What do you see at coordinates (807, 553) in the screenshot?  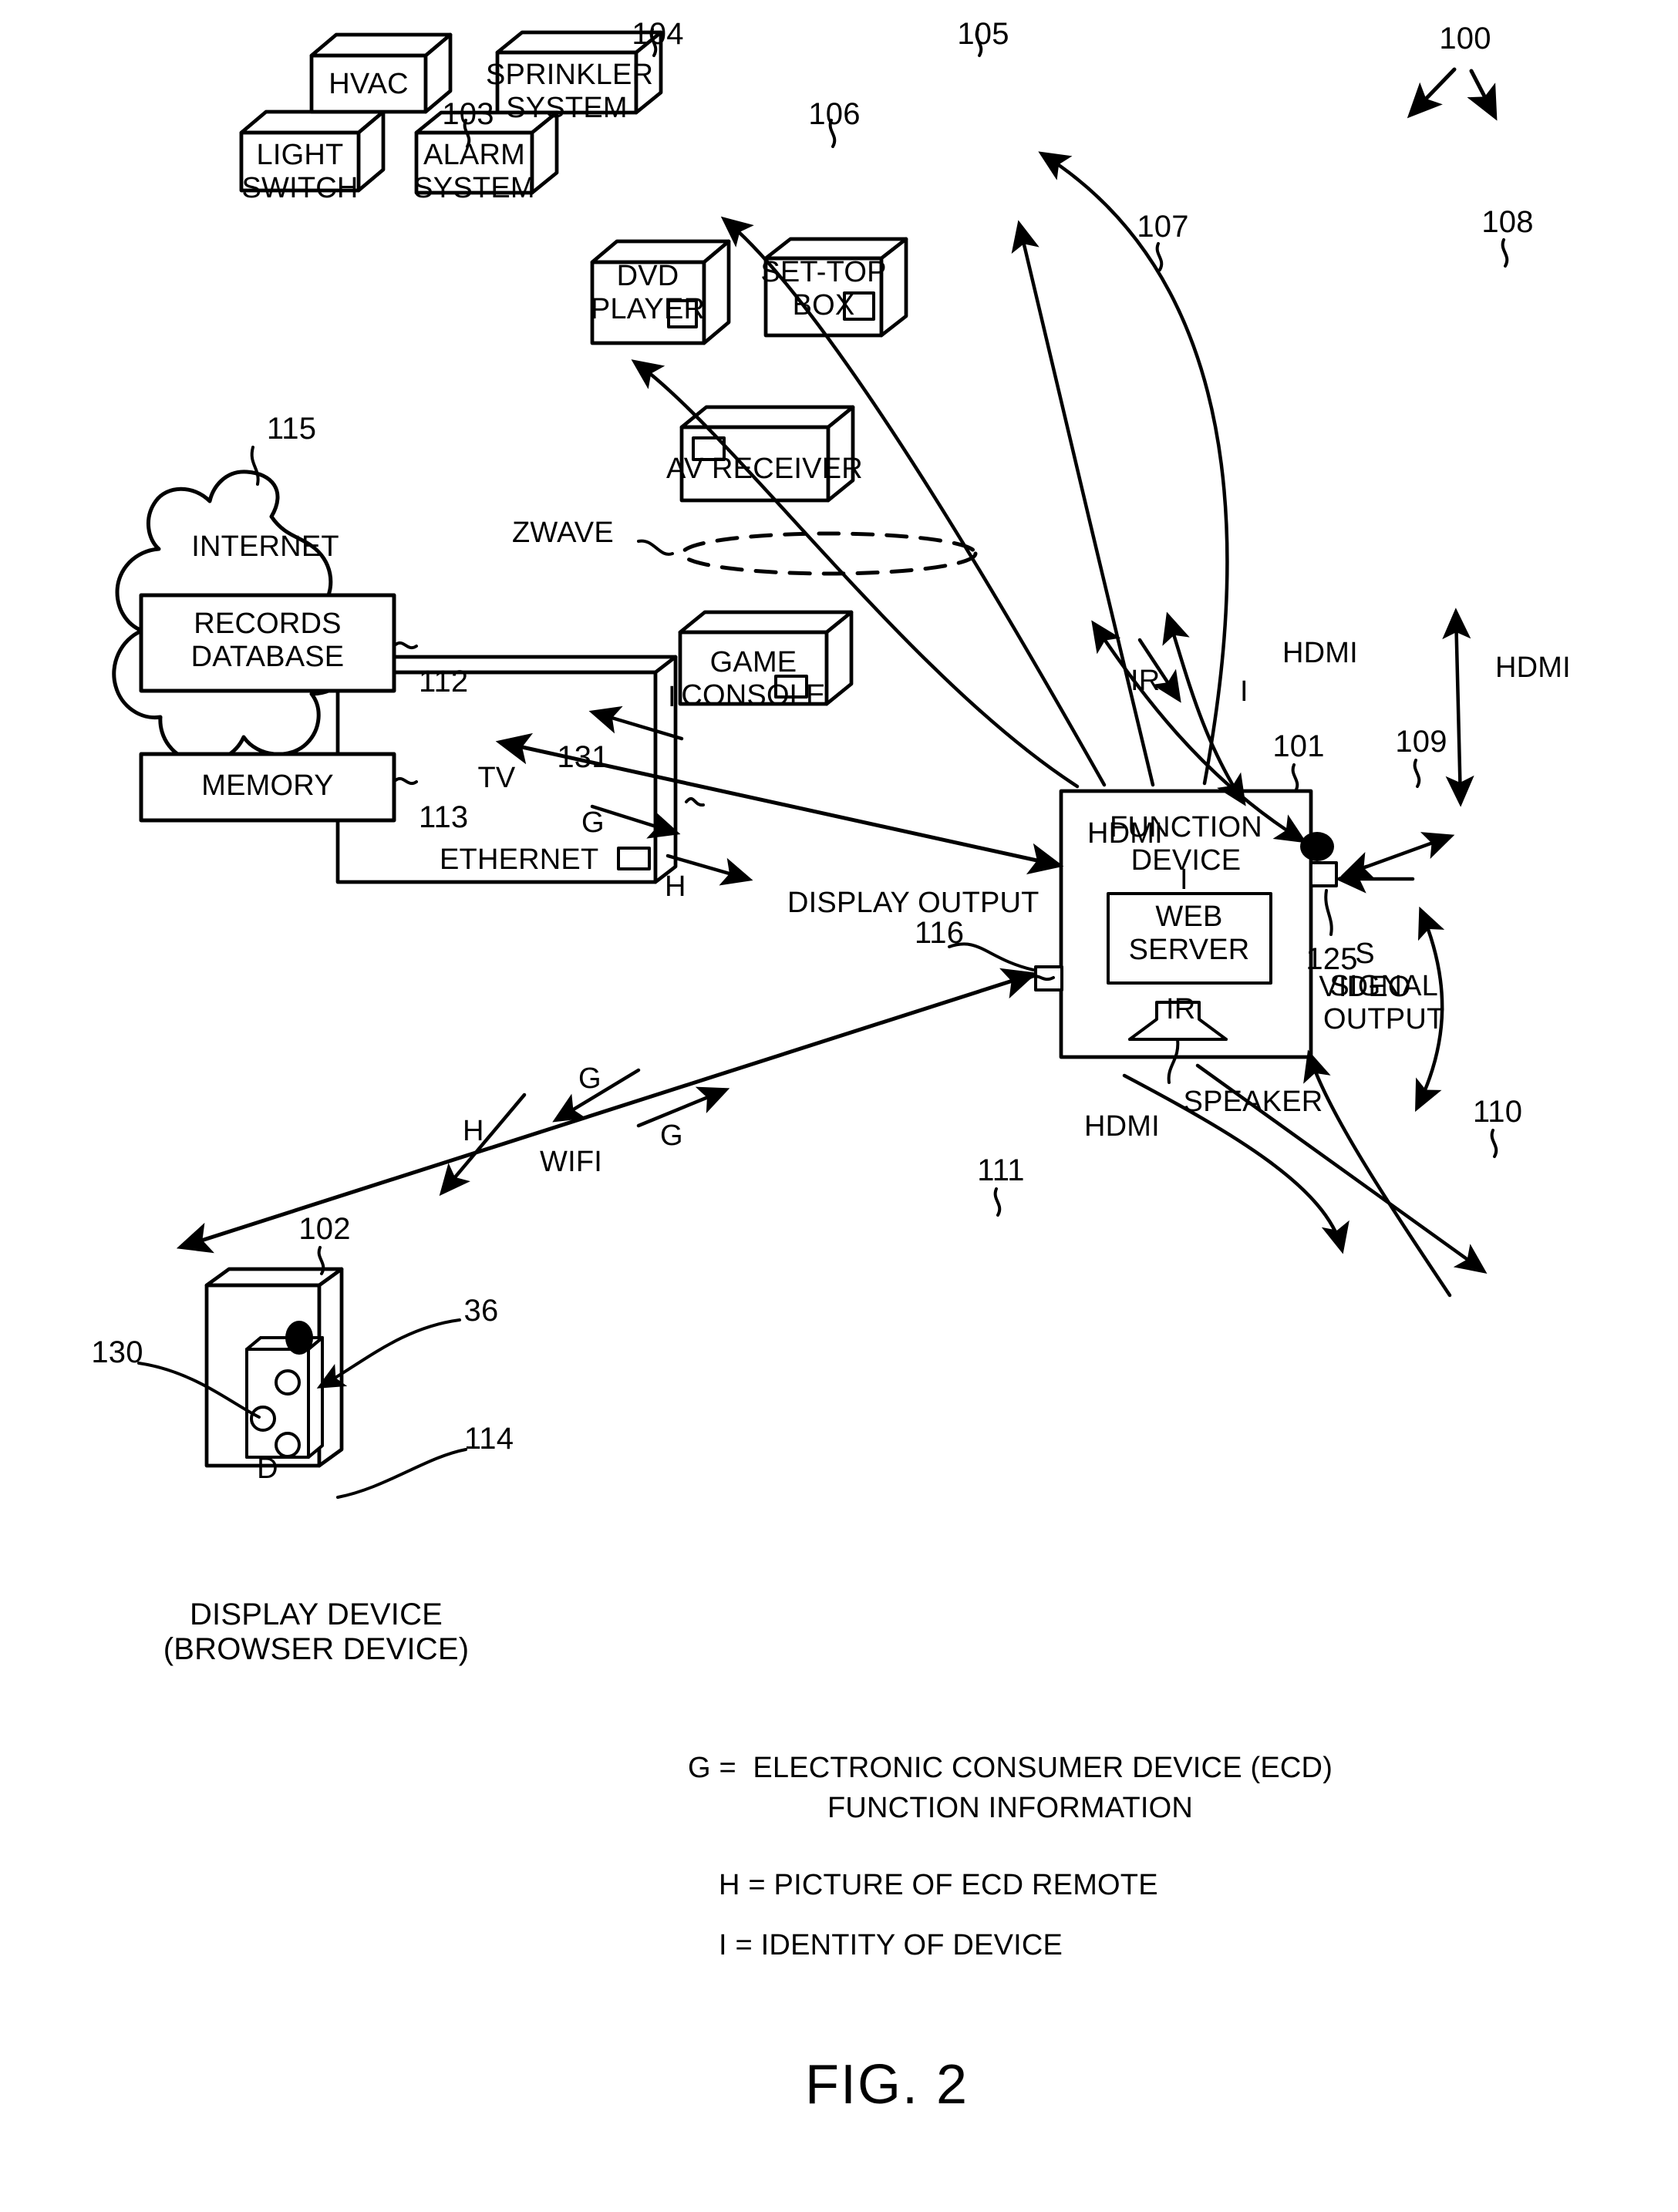 I see `zwave-ellipse` at bounding box center [807, 553].